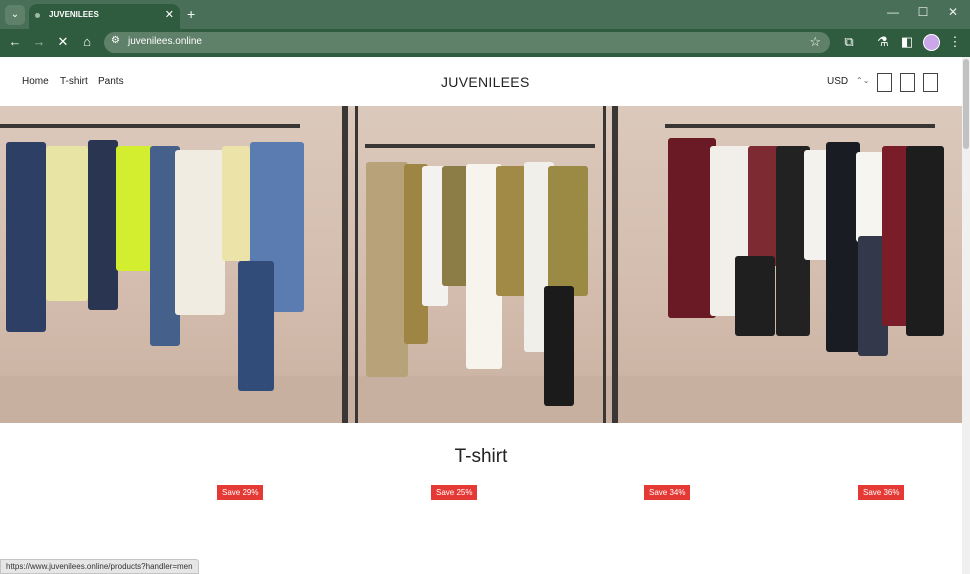  Describe the element at coordinates (955, 42) in the screenshot. I see `menu-kebab-icon: ⋮` at that location.